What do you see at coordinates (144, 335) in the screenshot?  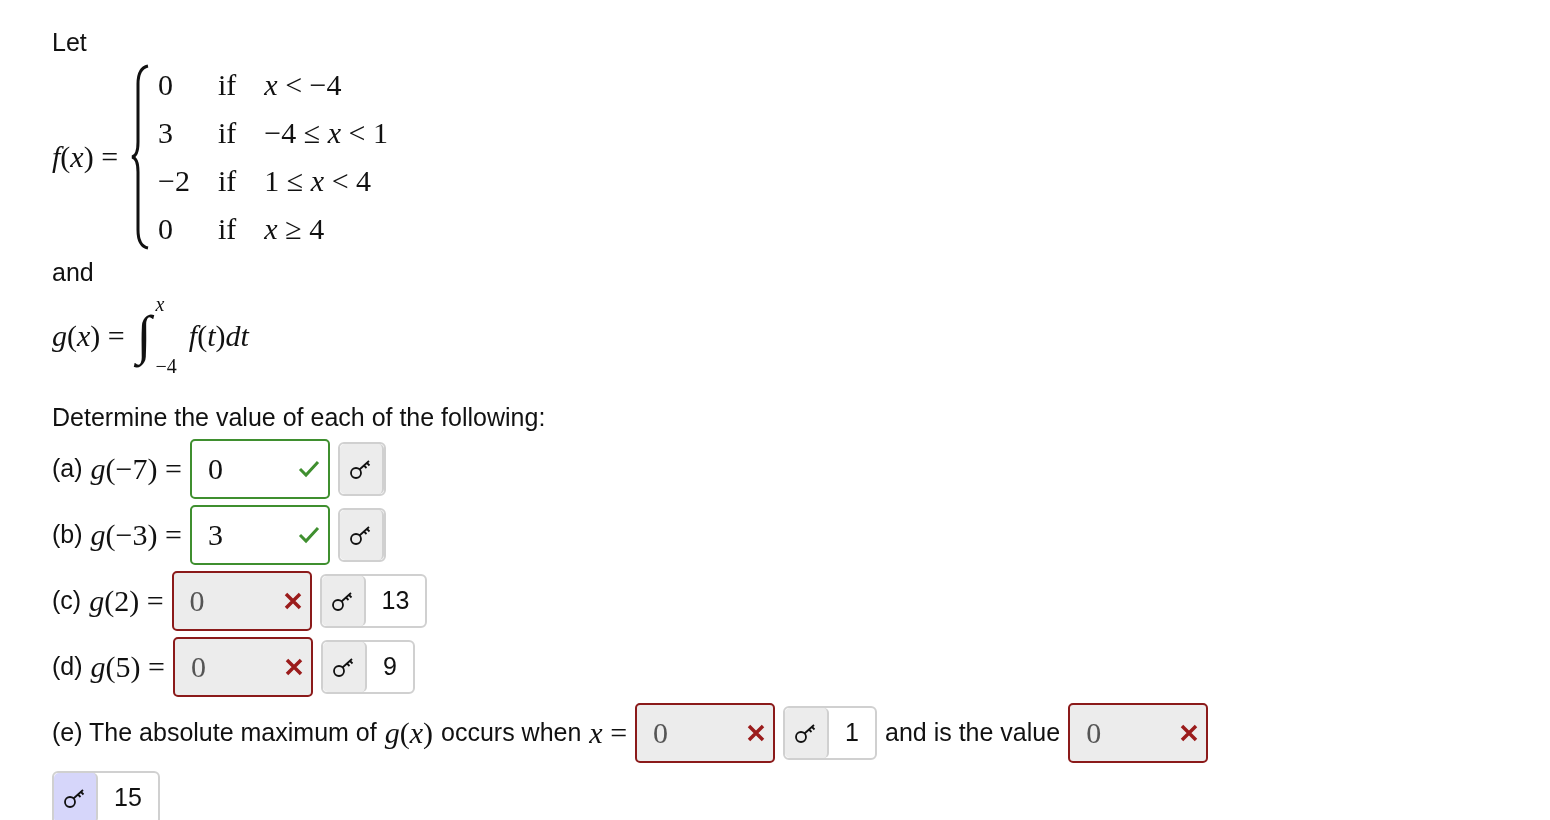 I see `integral-sign: ∫` at bounding box center [144, 335].